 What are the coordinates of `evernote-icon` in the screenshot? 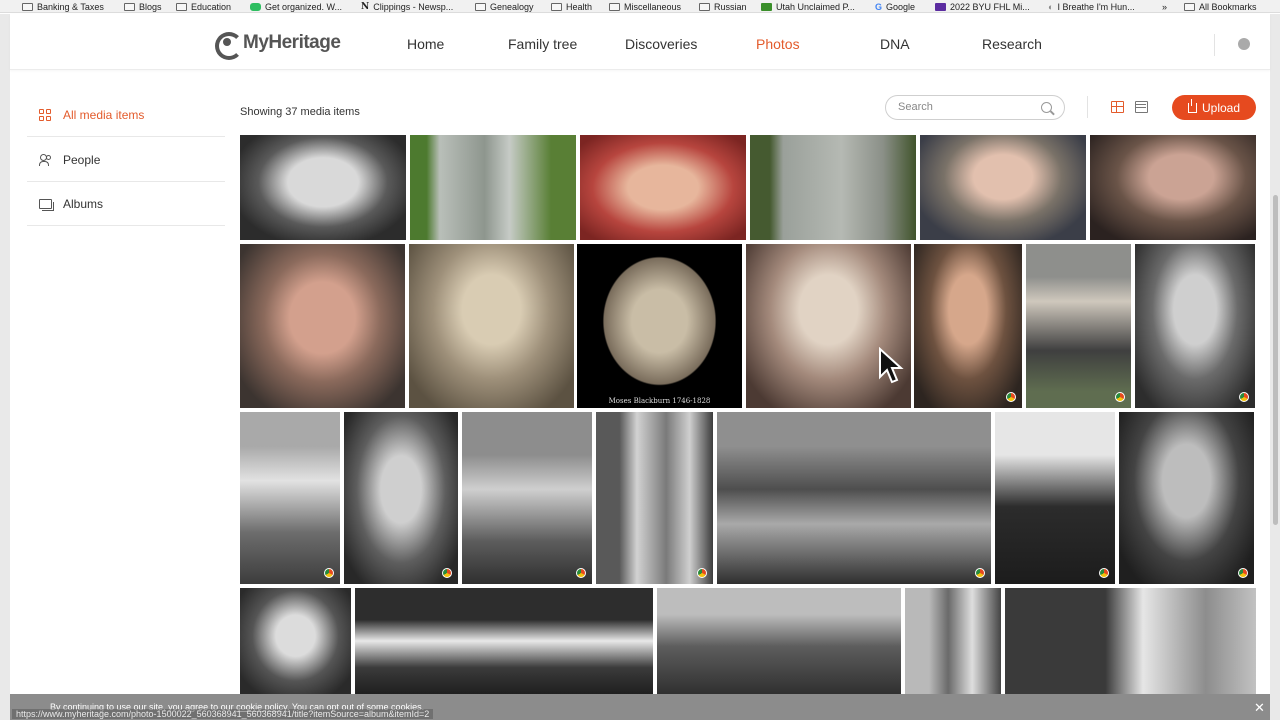 It's located at (255, 6).